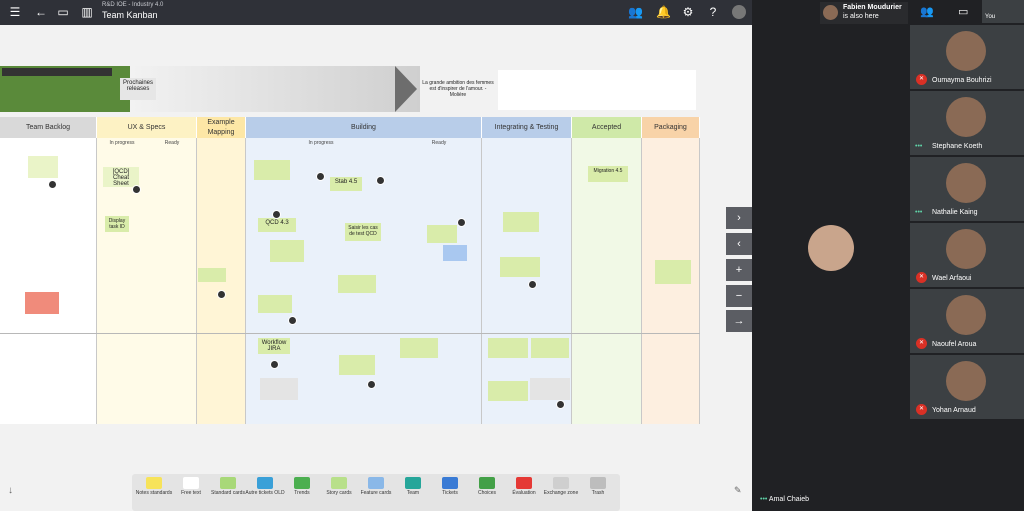 The image size is (1024, 511). What do you see at coordinates (921, 277) in the screenshot?
I see `mic-muted-icon: ✕` at bounding box center [921, 277].